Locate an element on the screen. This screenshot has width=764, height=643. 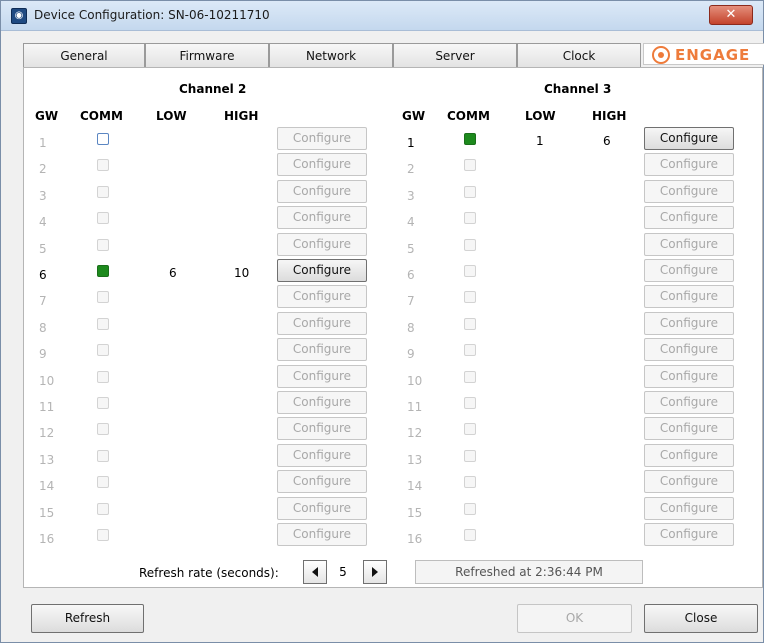
channel-3-gw-9-comm-checkbox is located at coordinates (470, 350).